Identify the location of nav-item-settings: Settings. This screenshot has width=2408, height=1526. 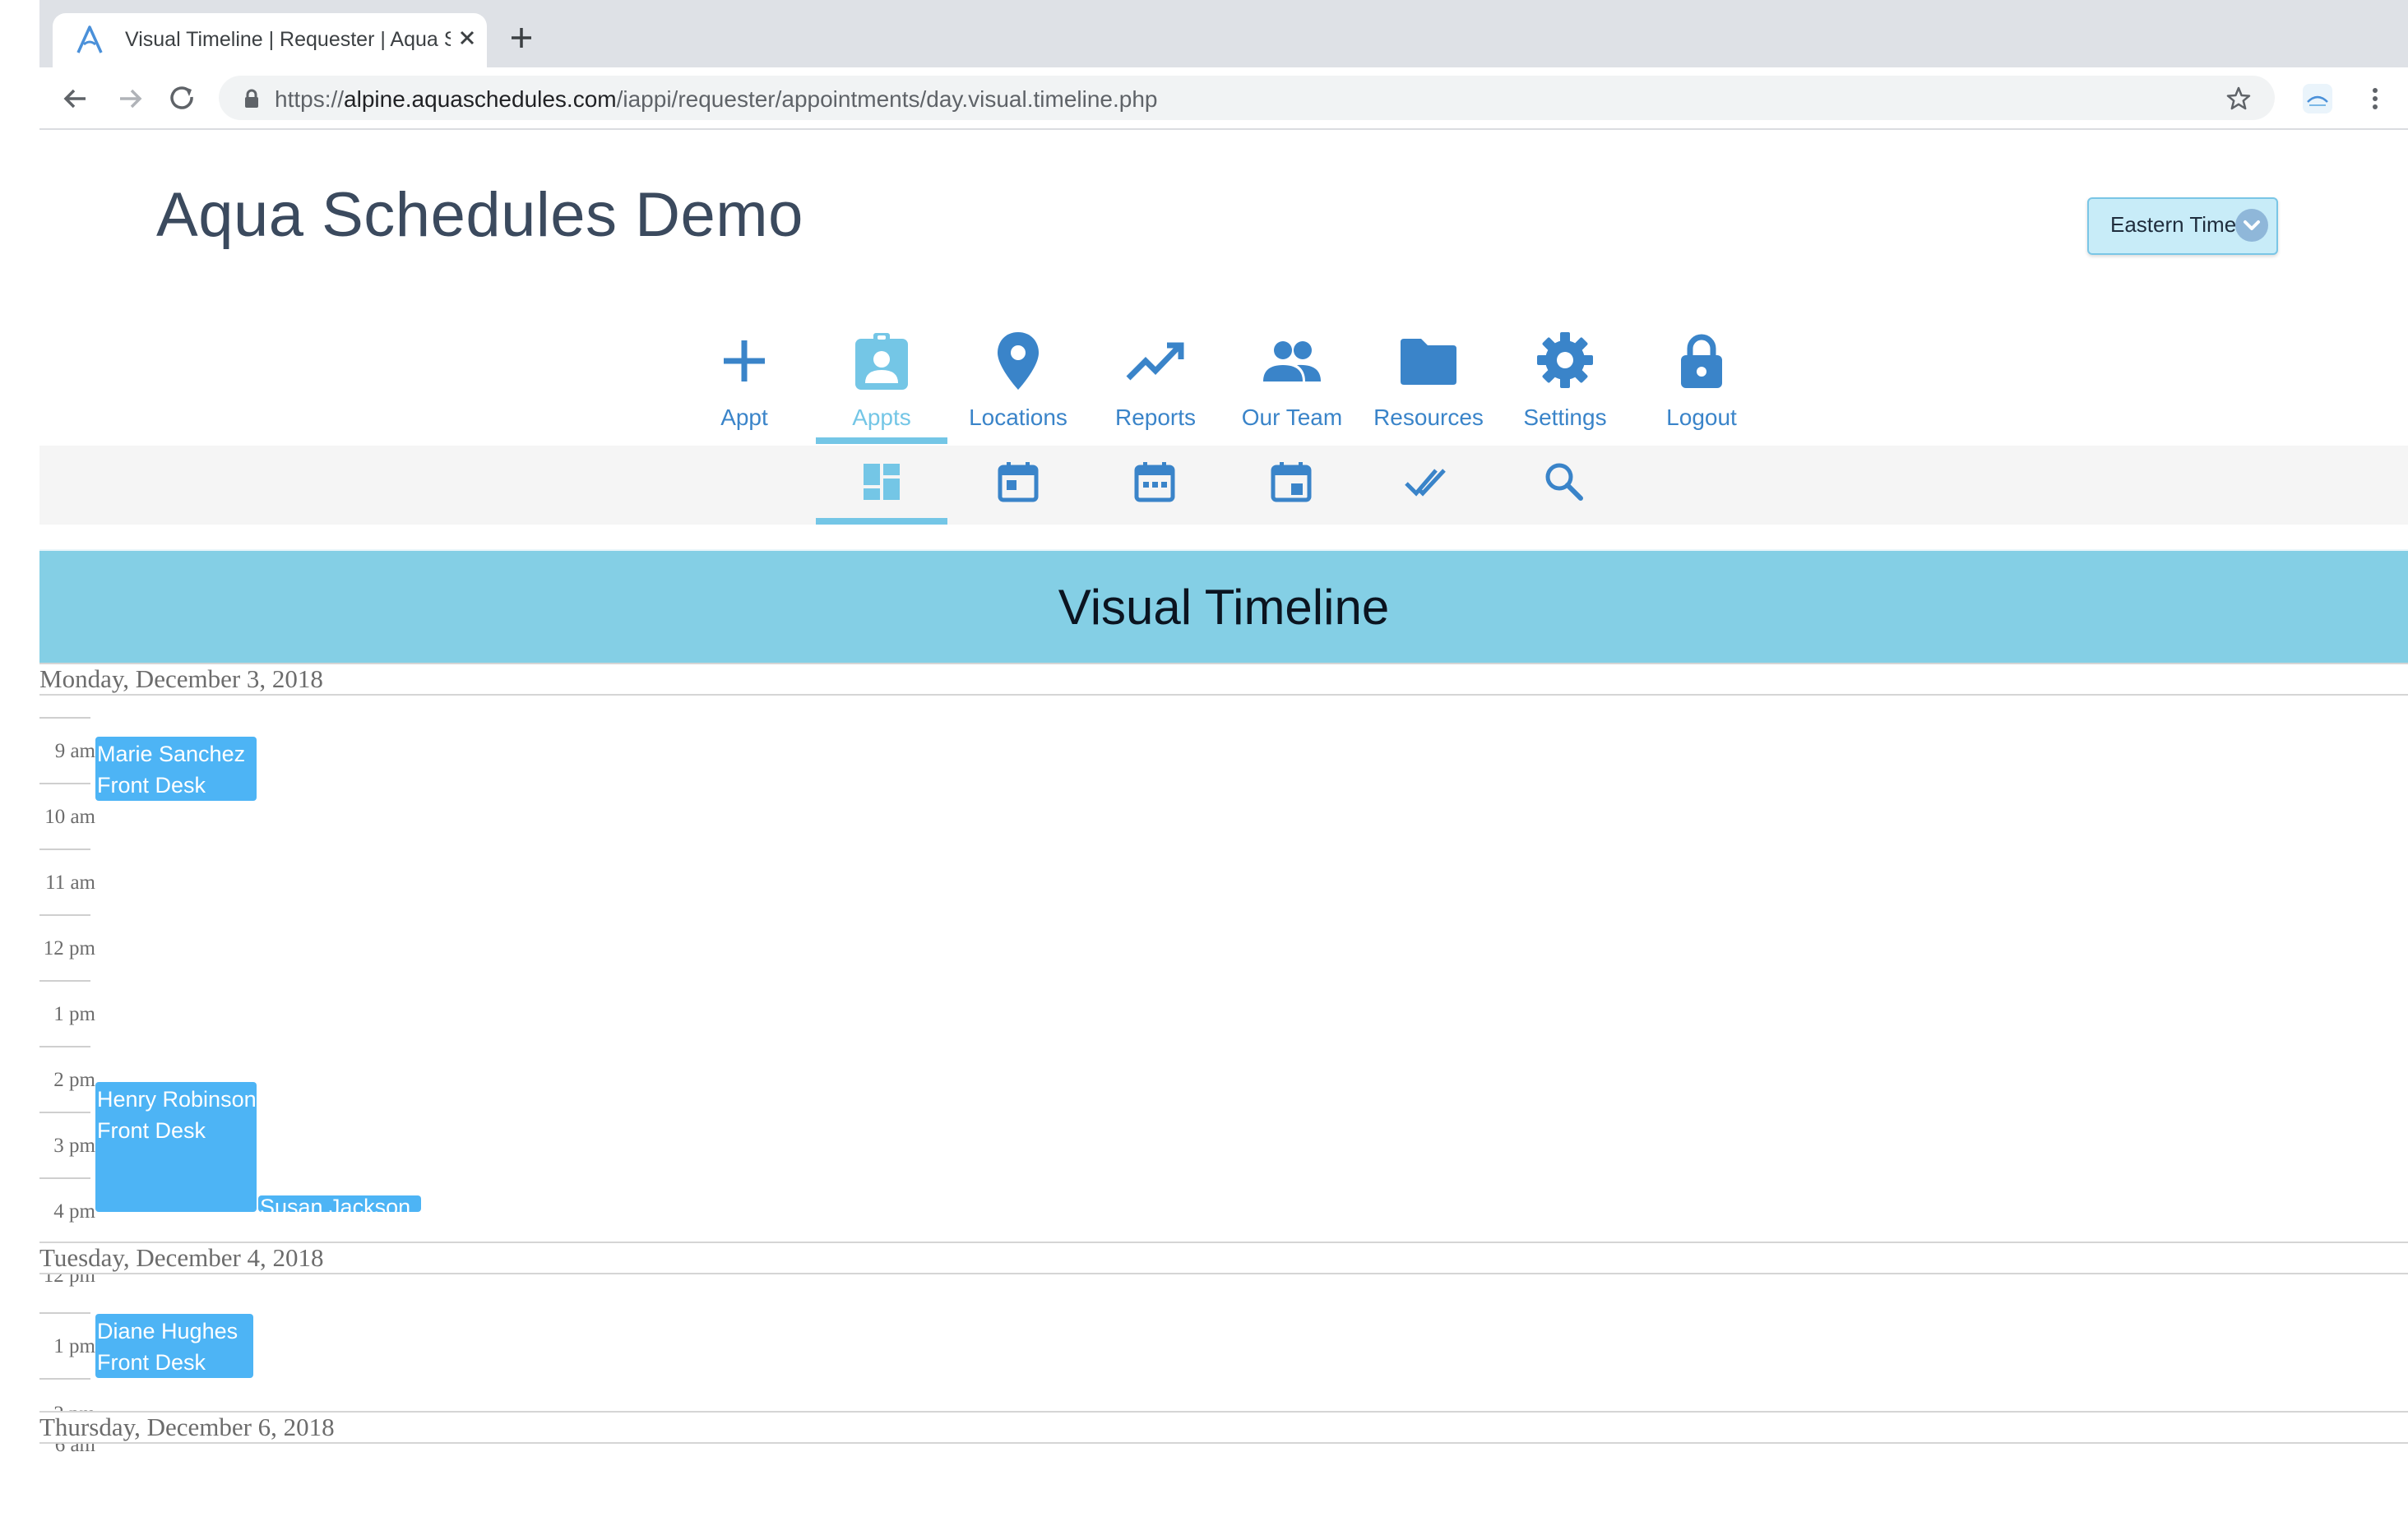
(1565, 385).